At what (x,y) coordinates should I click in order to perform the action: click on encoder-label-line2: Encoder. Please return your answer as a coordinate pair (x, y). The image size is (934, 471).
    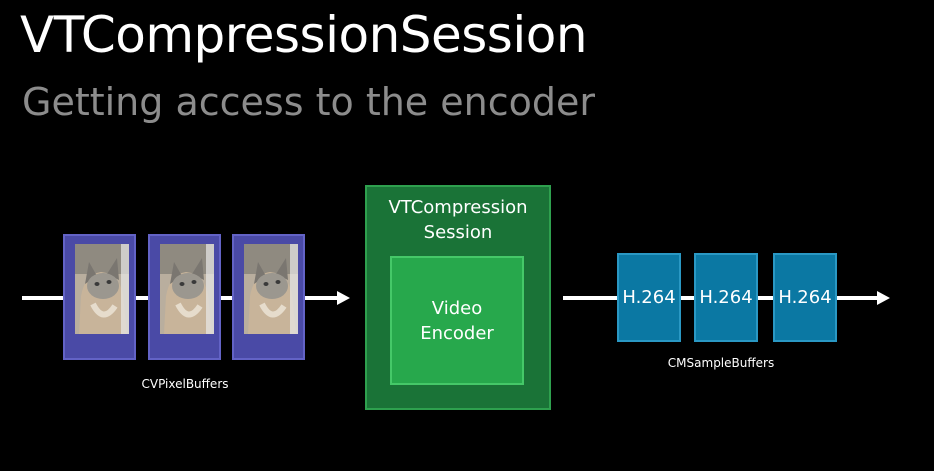
    Looking at the image, I should click on (457, 333).